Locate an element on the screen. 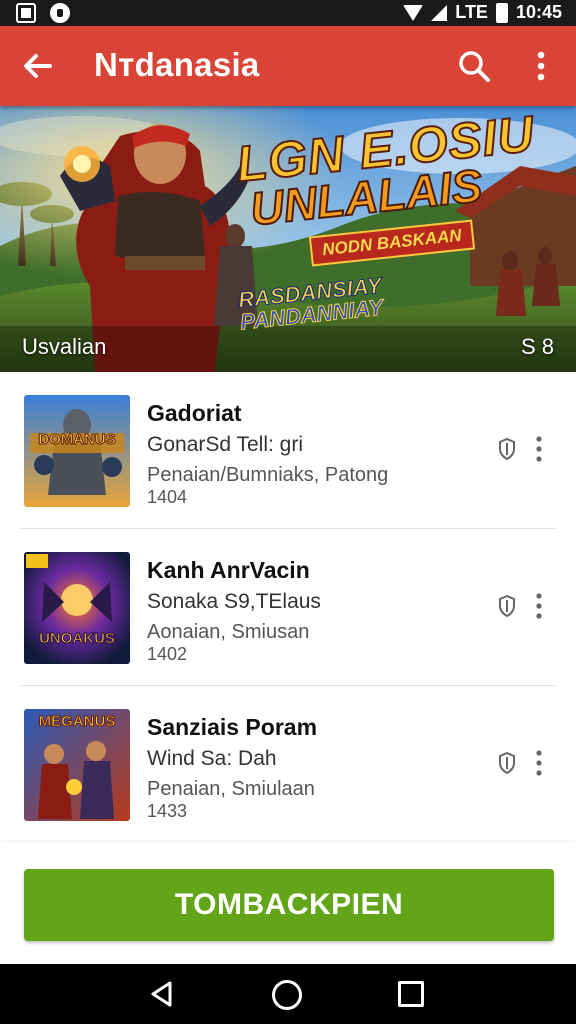 This screenshot has width=576, height=1024. search-button is located at coordinates (474, 66).